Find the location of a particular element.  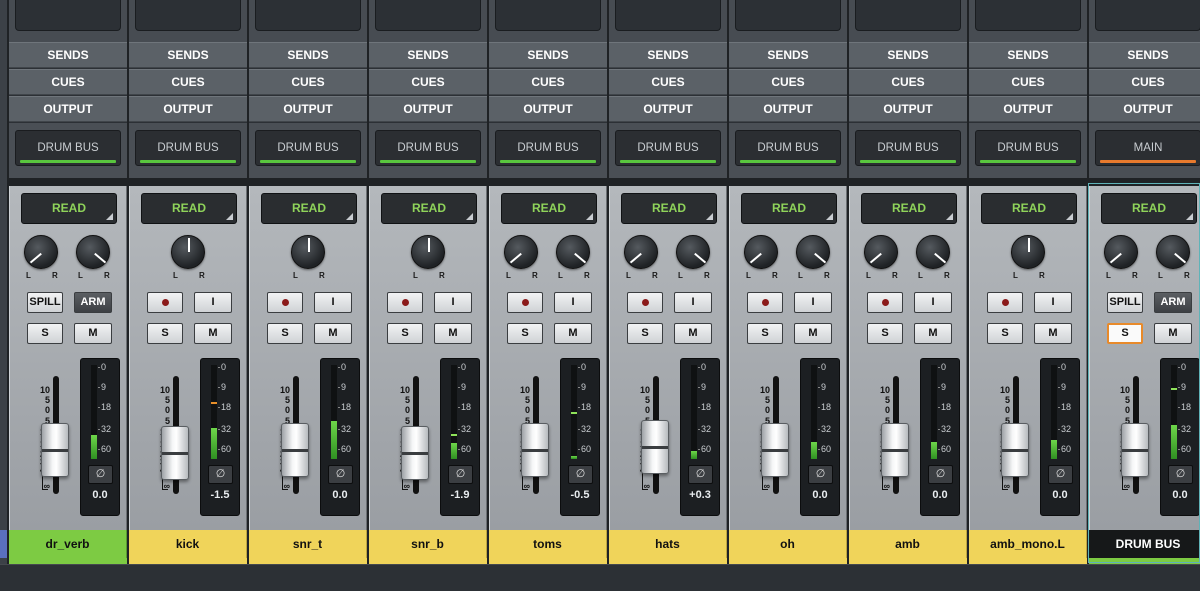

track-name-label: kick is located at coordinates (188, 544).